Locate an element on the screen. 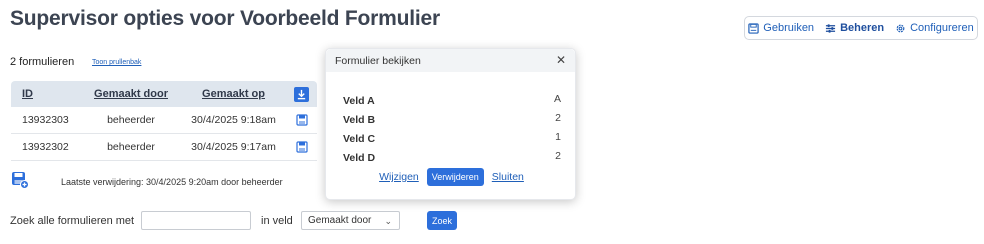  field-value-d: 2 is located at coordinates (558, 156).